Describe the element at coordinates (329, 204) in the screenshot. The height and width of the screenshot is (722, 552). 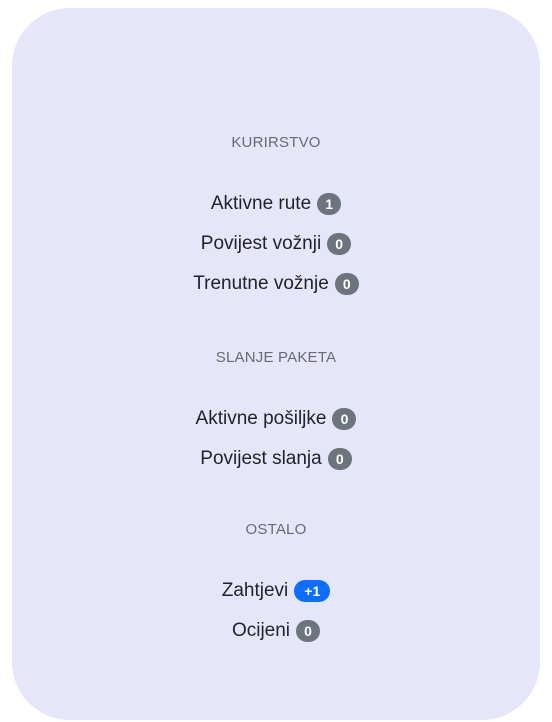
I see `count-badge: 1` at that location.